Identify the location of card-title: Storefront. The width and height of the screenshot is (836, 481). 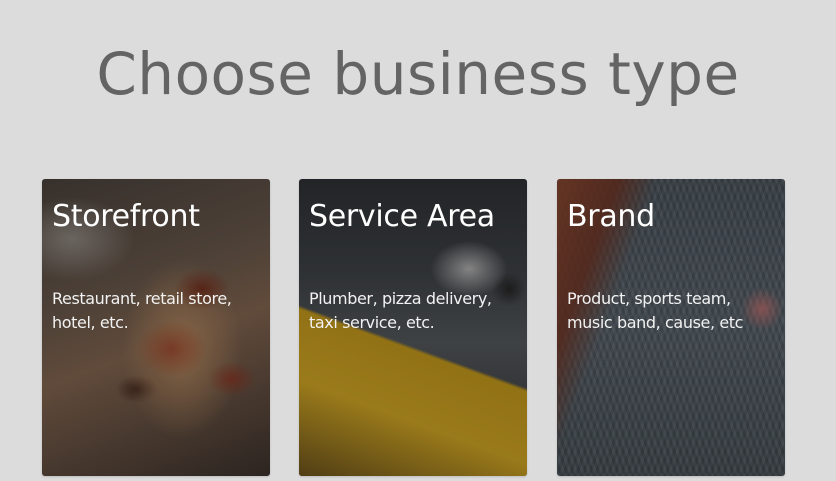
(126, 216).